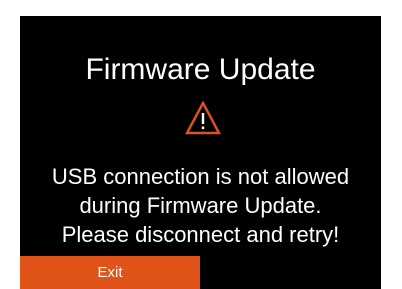 The image size is (402, 289). What do you see at coordinates (110, 272) in the screenshot?
I see `exit-button: Exit` at bounding box center [110, 272].